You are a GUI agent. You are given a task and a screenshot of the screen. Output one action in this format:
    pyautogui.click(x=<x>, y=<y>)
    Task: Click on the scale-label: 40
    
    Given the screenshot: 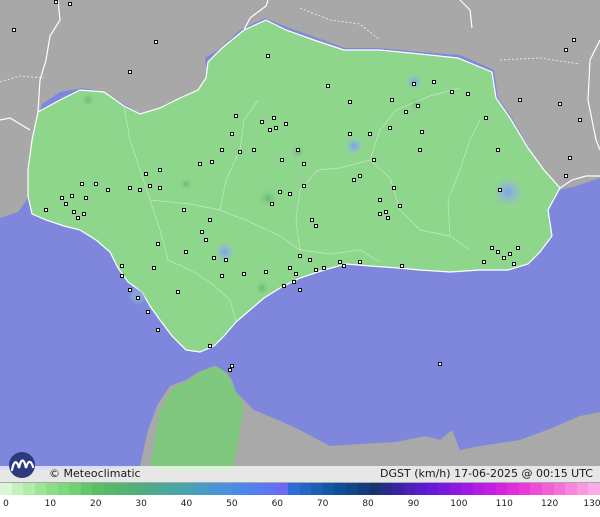 What is the action you would take?
    pyautogui.click(x=186, y=504)
    